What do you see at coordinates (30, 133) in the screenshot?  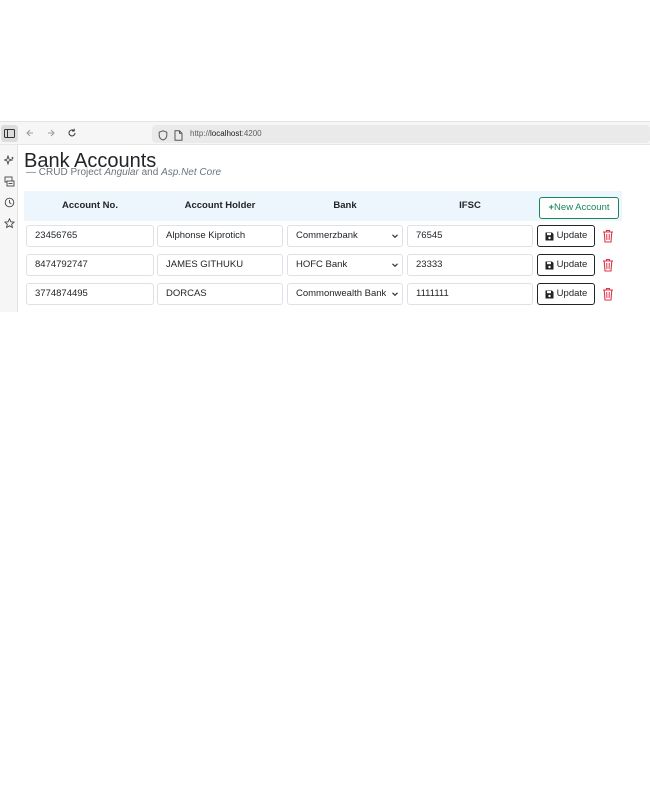 I see `arrow-left-icon` at bounding box center [30, 133].